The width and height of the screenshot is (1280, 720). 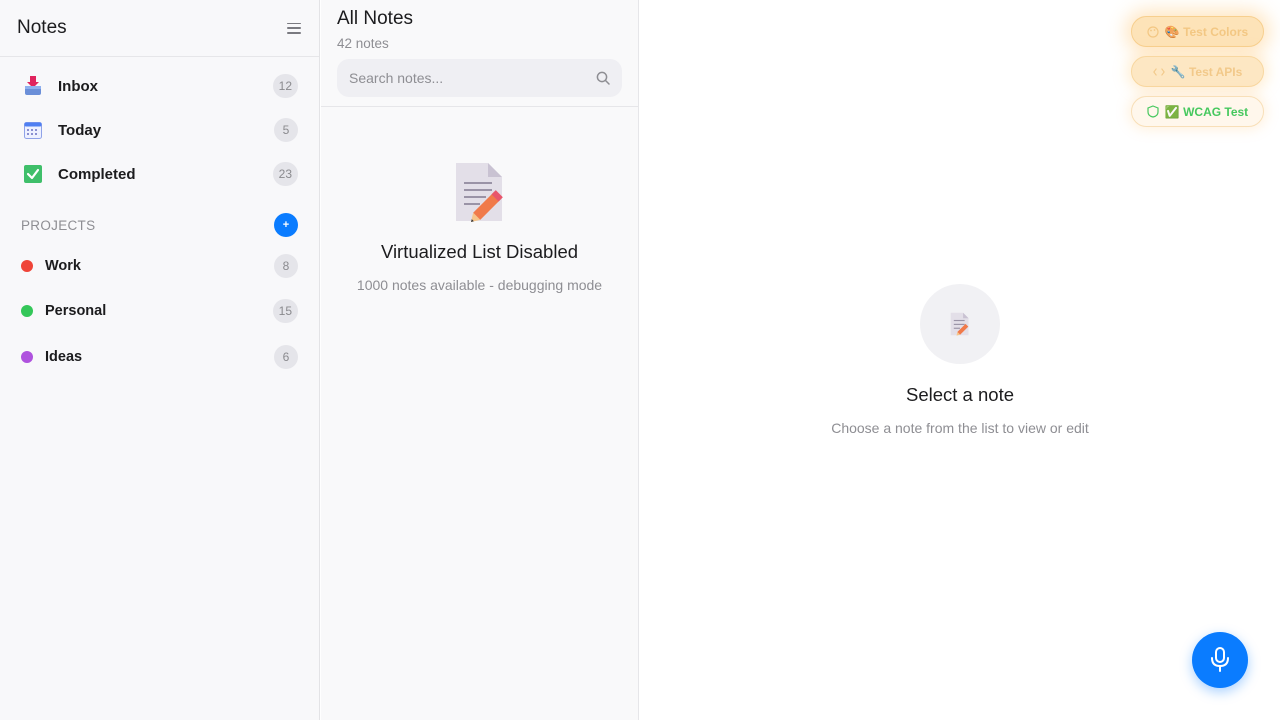 What do you see at coordinates (603, 78) in the screenshot?
I see `search-icon` at bounding box center [603, 78].